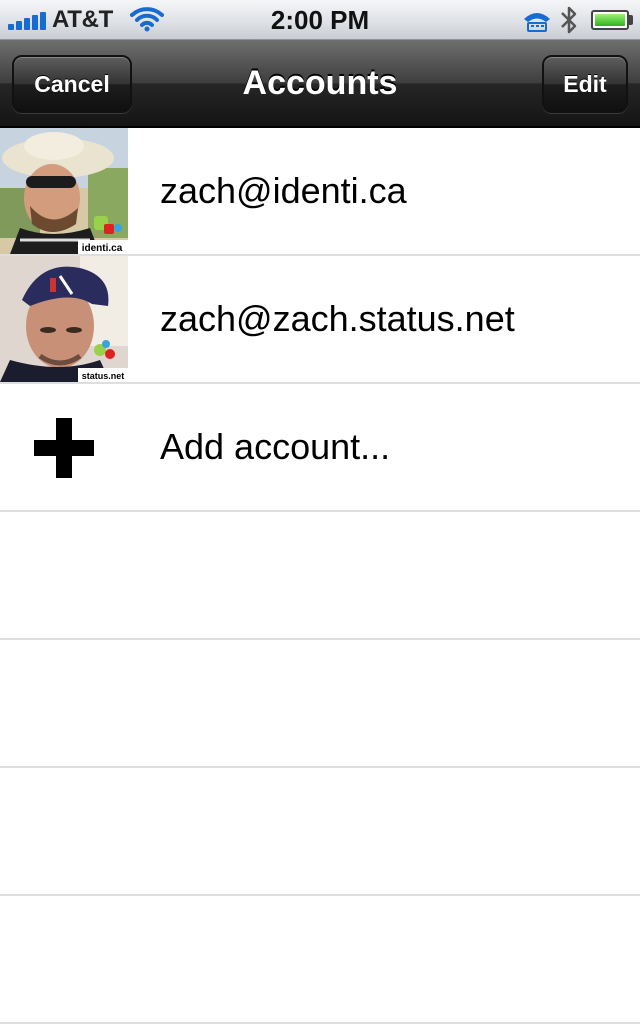 This screenshot has height=1024, width=640. What do you see at coordinates (631, 20) in the screenshot?
I see `battery-tip` at bounding box center [631, 20].